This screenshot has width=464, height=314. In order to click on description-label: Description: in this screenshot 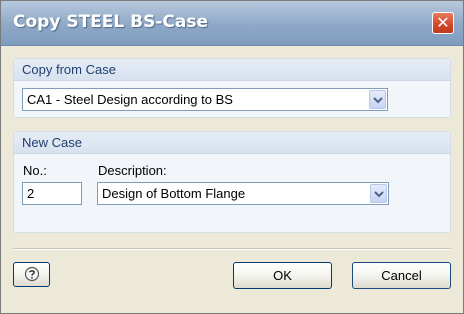, I will do `click(132, 170)`.